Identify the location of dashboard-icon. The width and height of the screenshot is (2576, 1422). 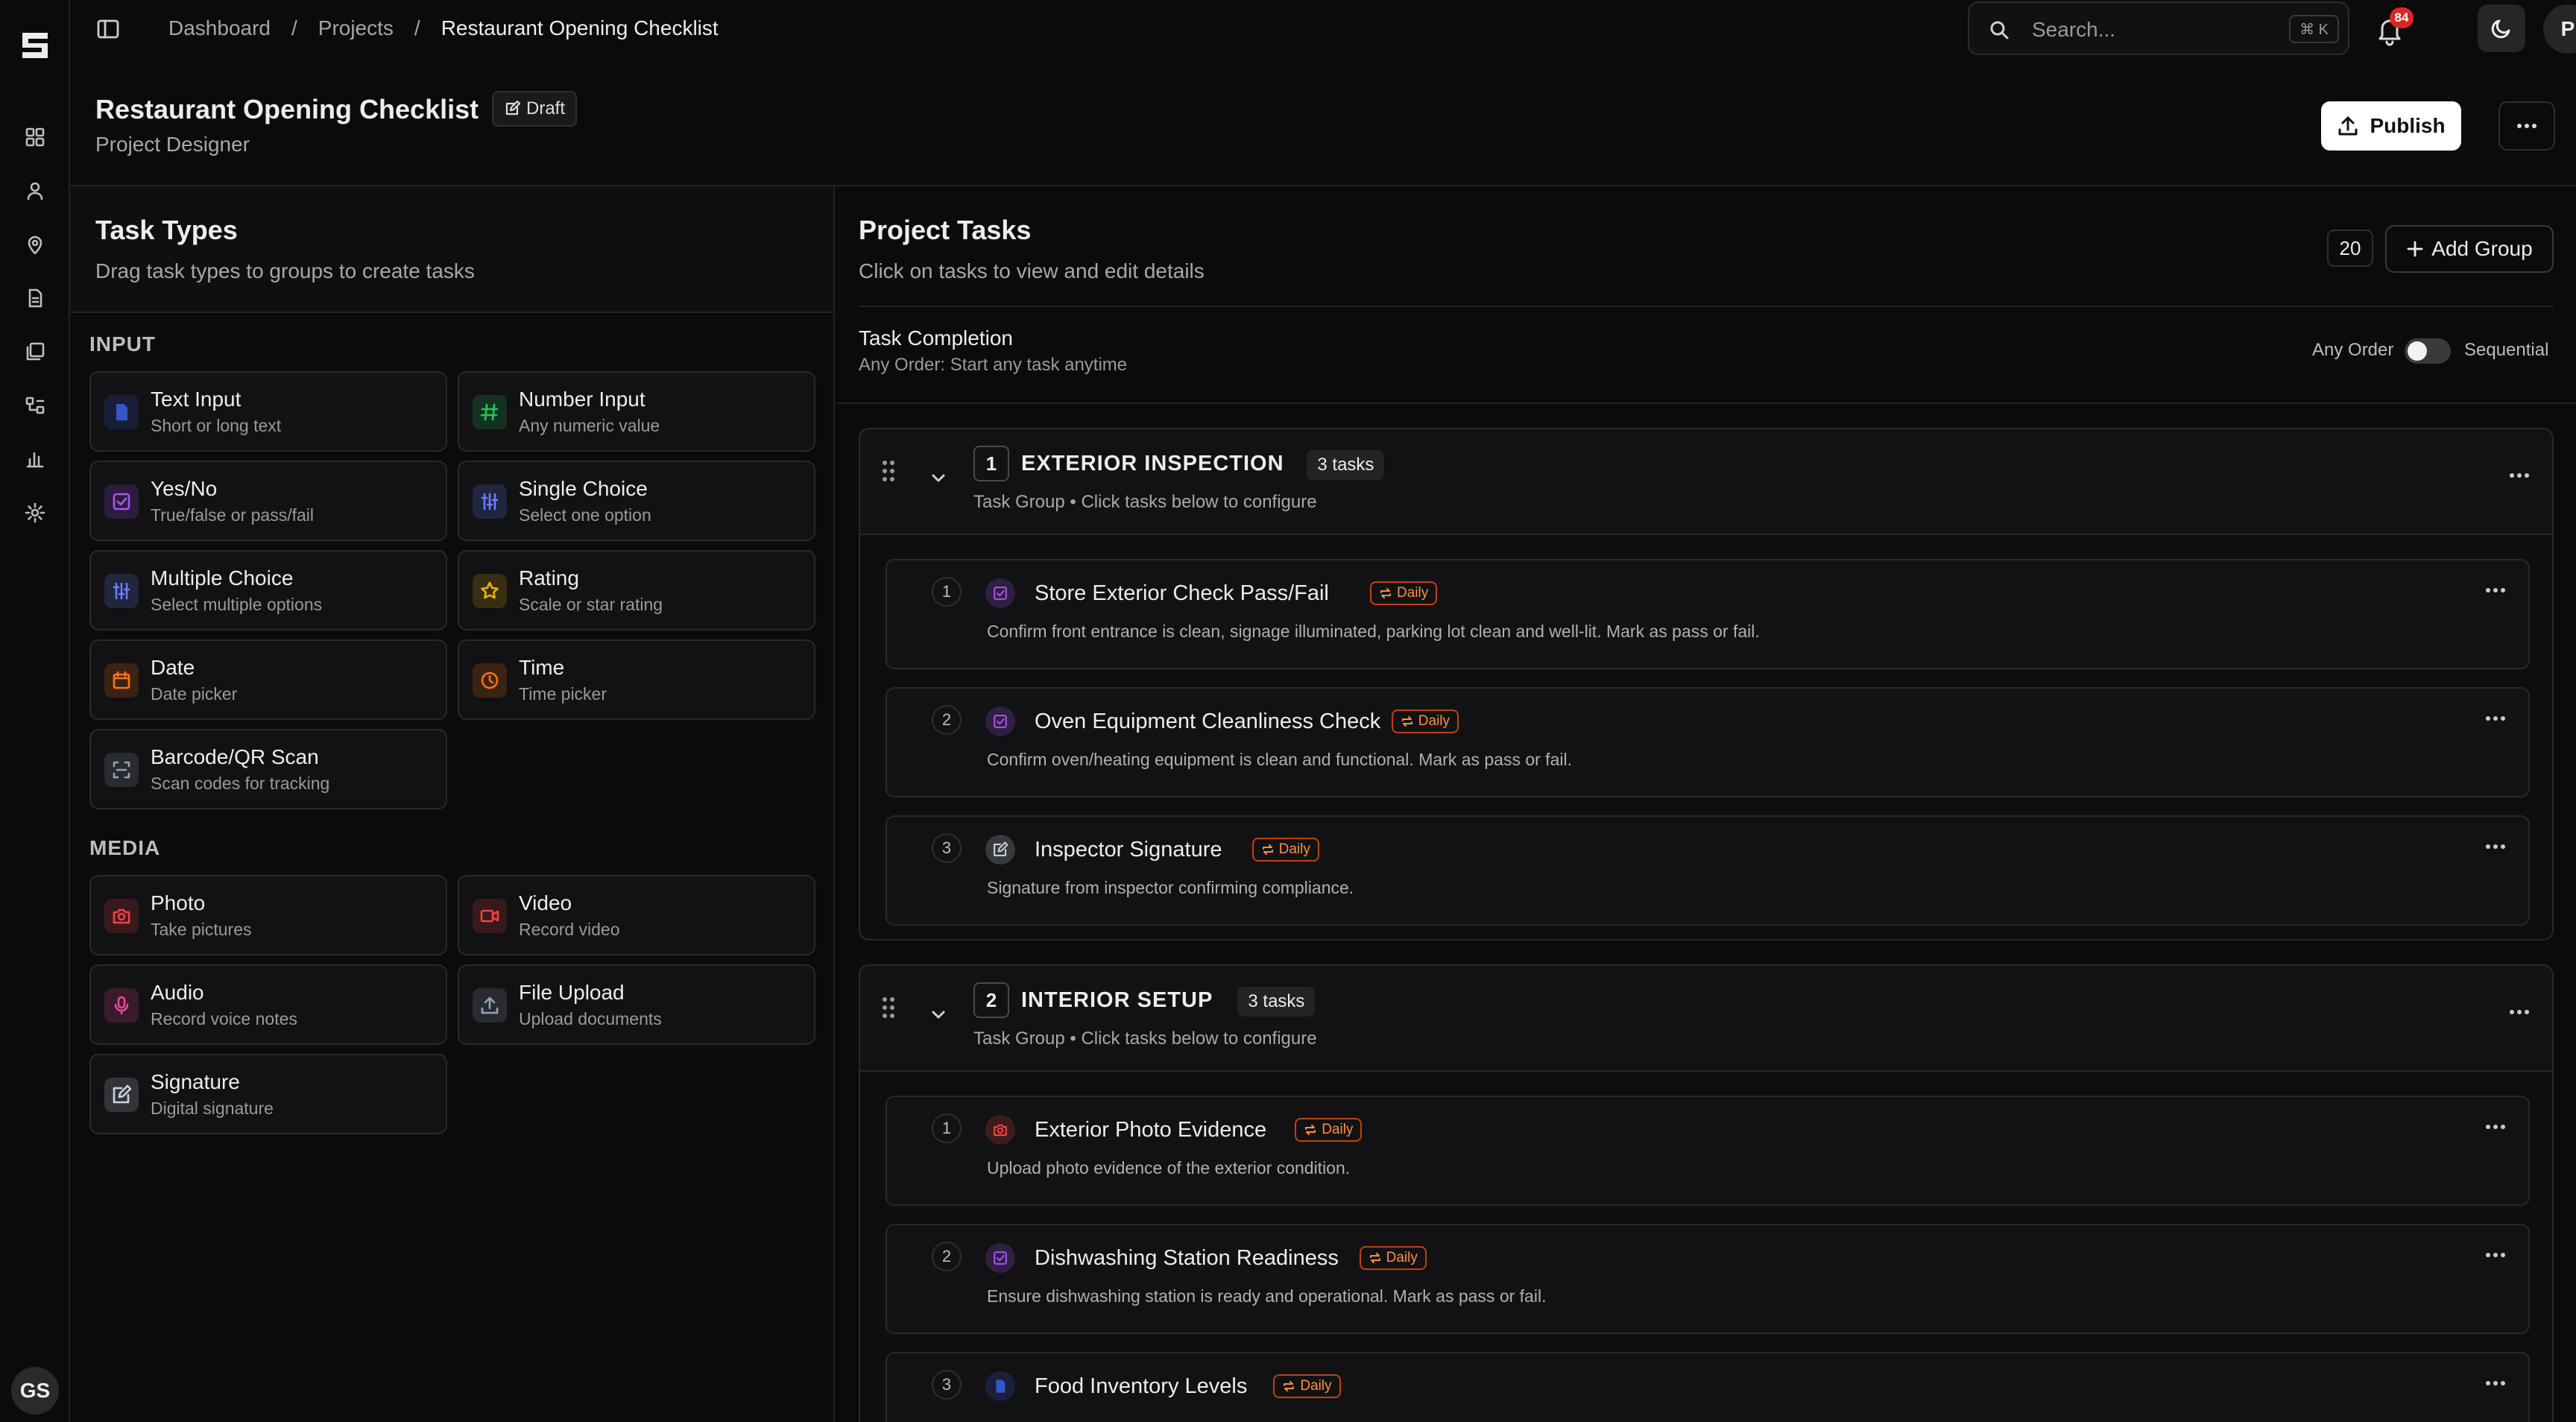
(35, 137).